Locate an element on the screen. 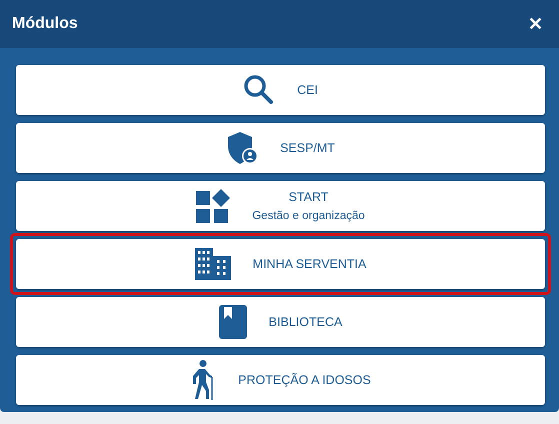 This screenshot has width=559, height=424. module-button: BIBLIOTECA is located at coordinates (280, 322).